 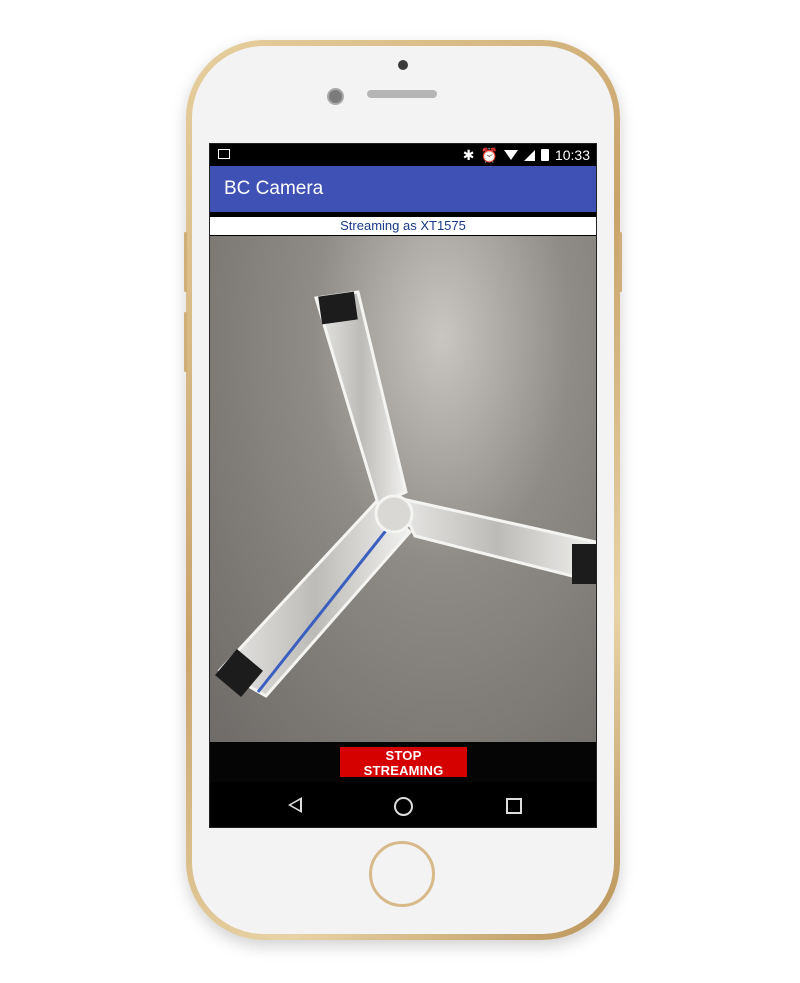 What do you see at coordinates (224, 154) in the screenshot?
I see `image-icon` at bounding box center [224, 154].